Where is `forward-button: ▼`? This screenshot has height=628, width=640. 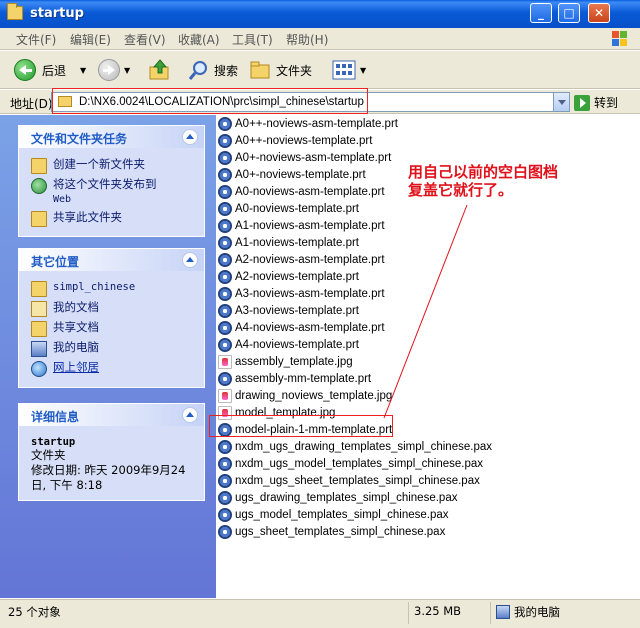
forward-button: ▼ is located at coordinates (114, 70).